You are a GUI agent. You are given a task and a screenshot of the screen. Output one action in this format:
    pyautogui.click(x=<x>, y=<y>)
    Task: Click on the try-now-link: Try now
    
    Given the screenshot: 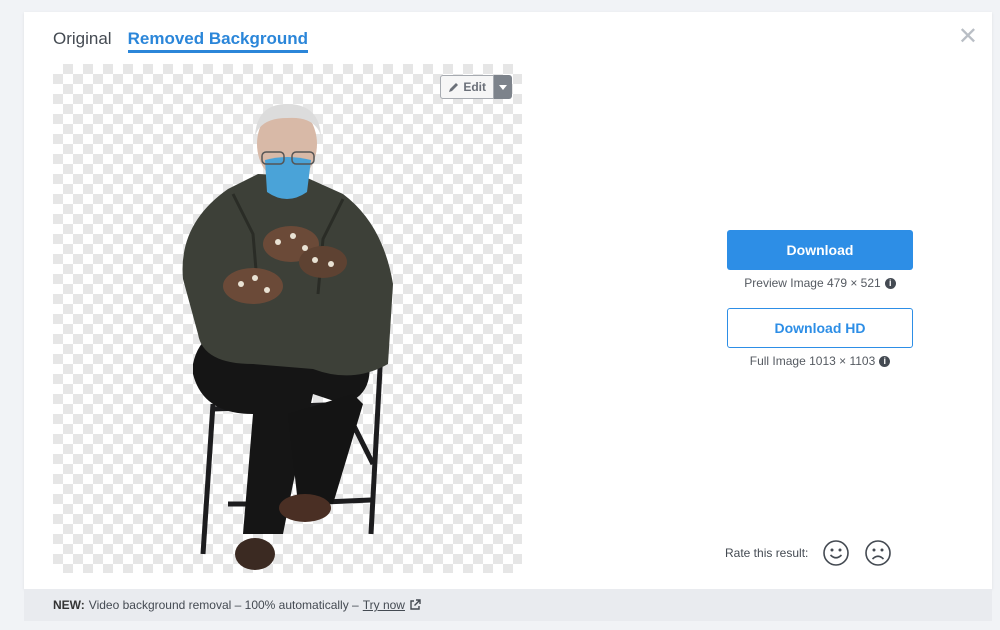 What is the action you would take?
    pyautogui.click(x=384, y=605)
    